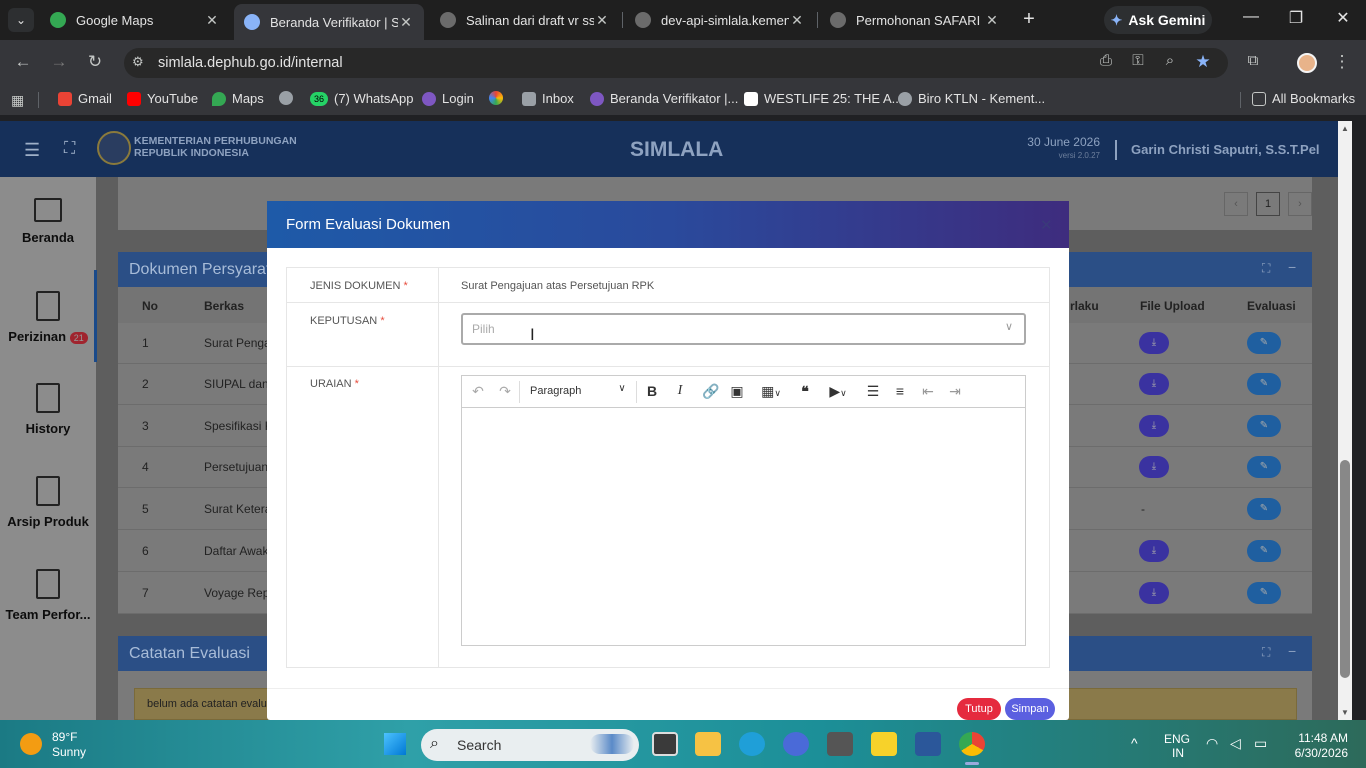  Describe the element at coordinates (95, 62) in the screenshot. I see `reload-icon: ↻` at that location.